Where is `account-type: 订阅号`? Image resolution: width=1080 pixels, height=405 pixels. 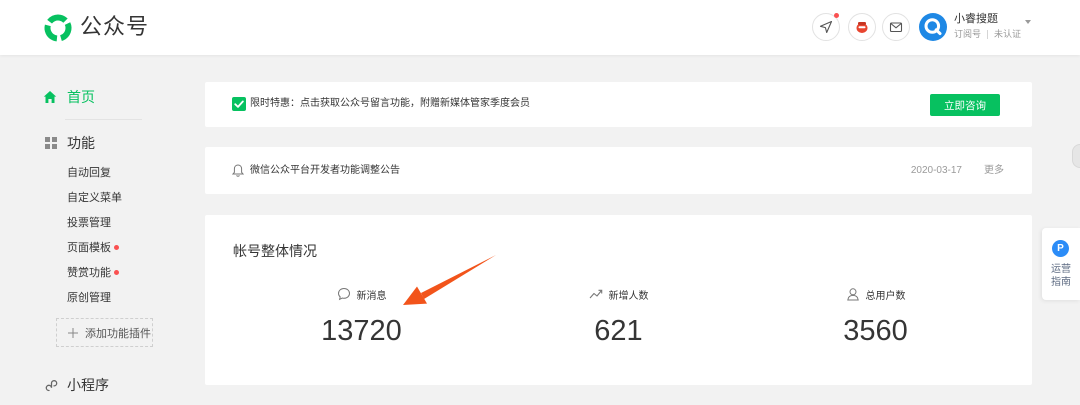
account-type: 订阅号 is located at coordinates (968, 34).